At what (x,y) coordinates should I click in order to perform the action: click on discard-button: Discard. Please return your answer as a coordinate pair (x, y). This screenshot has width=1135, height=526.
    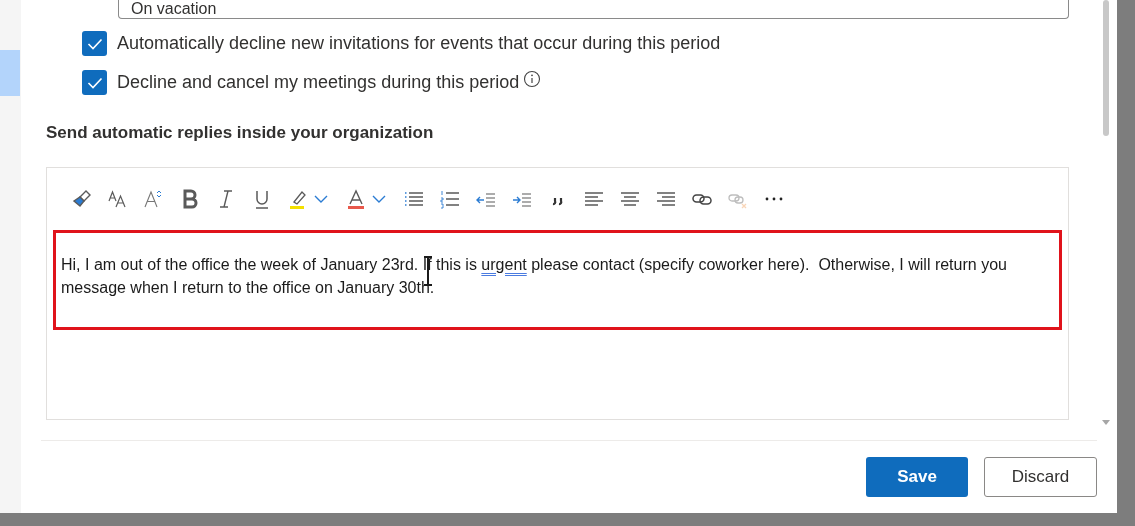
    Looking at the image, I should click on (1040, 477).